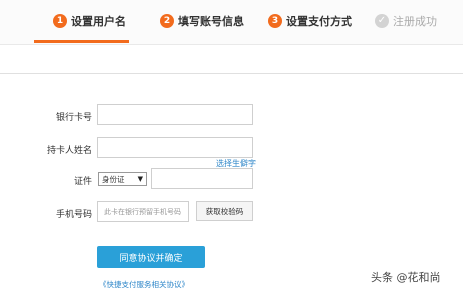 This screenshot has width=463, height=291. I want to click on id-type-value: 身份证, so click(113, 179).